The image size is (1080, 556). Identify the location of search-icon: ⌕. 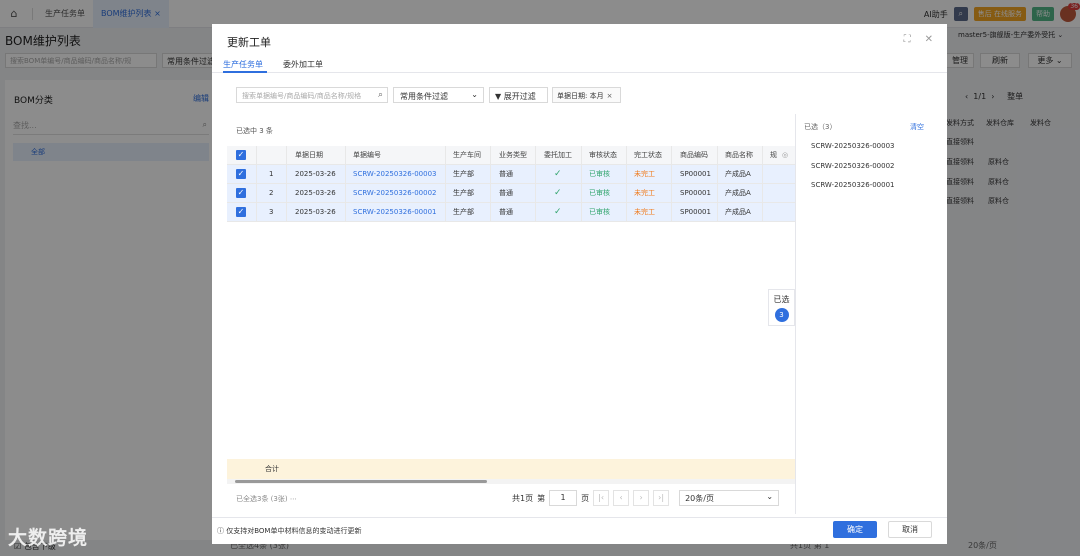
(380, 95).